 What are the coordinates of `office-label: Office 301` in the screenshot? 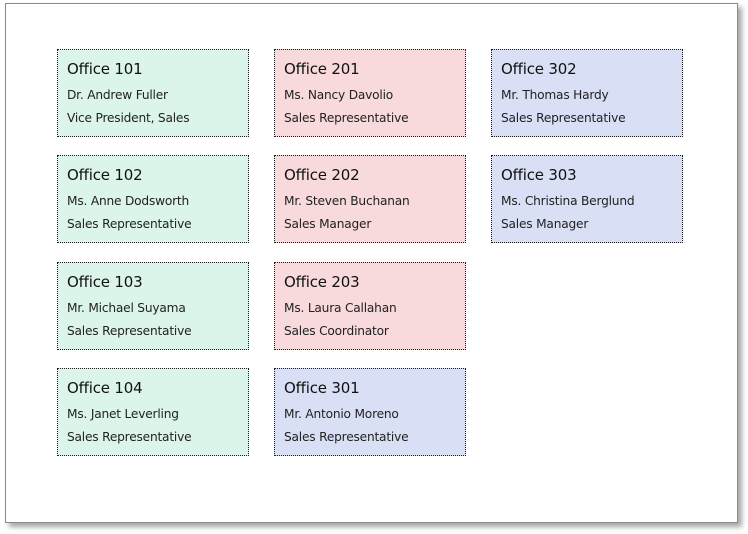 It's located at (322, 388).